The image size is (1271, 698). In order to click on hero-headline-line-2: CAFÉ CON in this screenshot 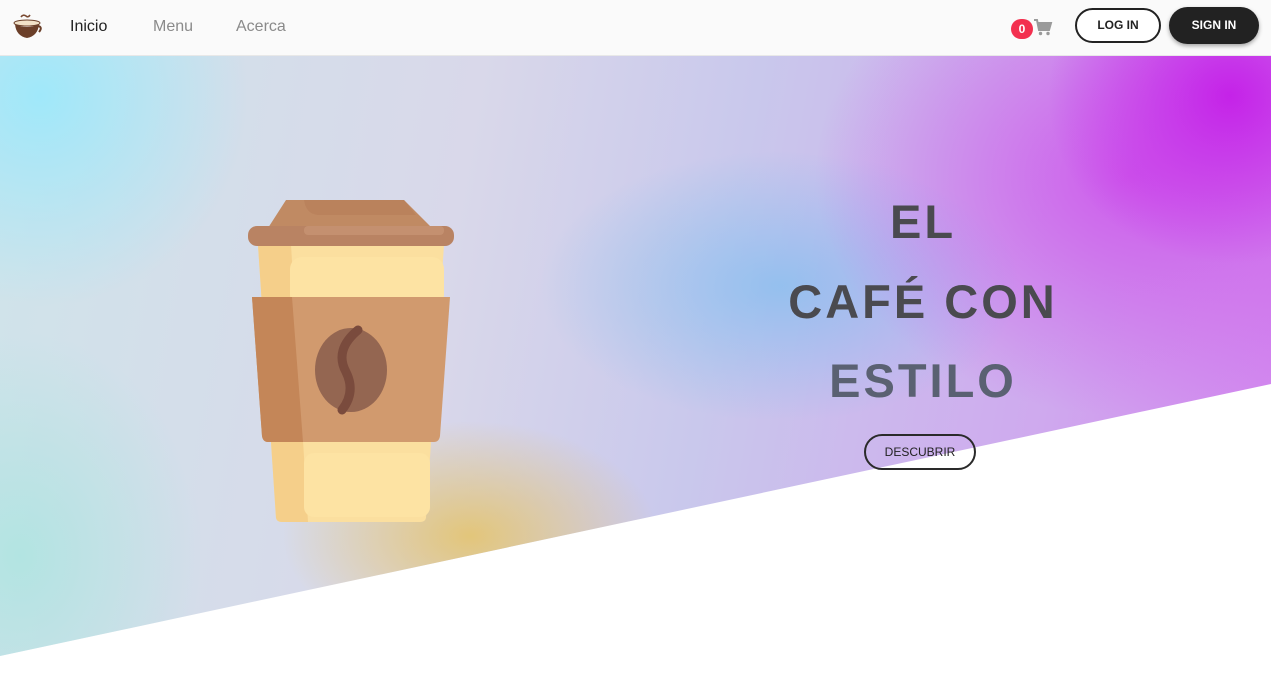, I will do `click(923, 301)`.